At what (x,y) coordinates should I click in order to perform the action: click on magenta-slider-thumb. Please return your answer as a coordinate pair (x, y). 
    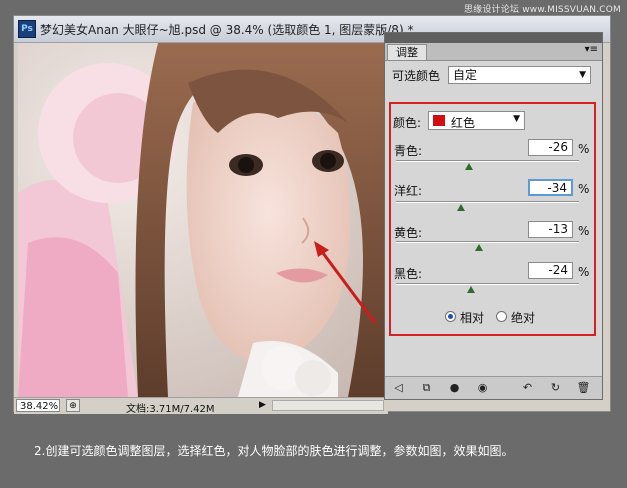
    Looking at the image, I should click on (461, 207).